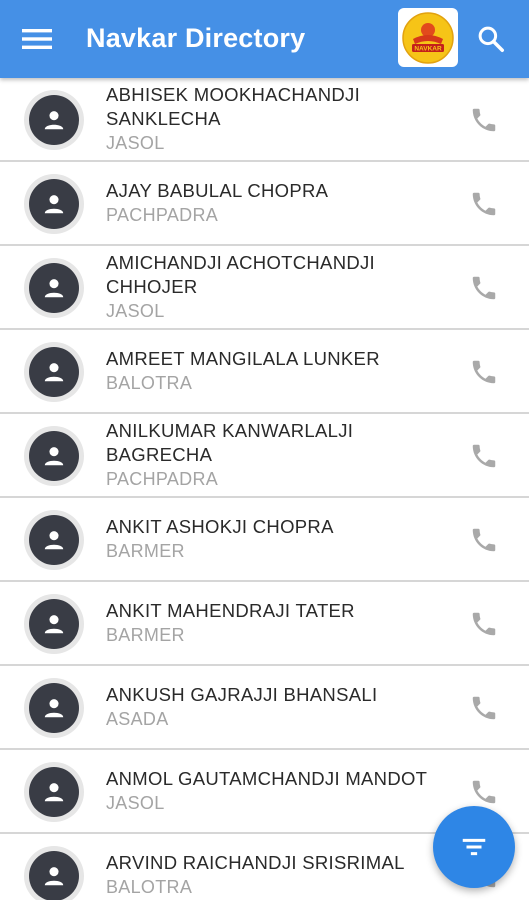  What do you see at coordinates (242, 694) in the screenshot?
I see `contact-name: ANKUSH GAJRAJJI BHANSALI` at bounding box center [242, 694].